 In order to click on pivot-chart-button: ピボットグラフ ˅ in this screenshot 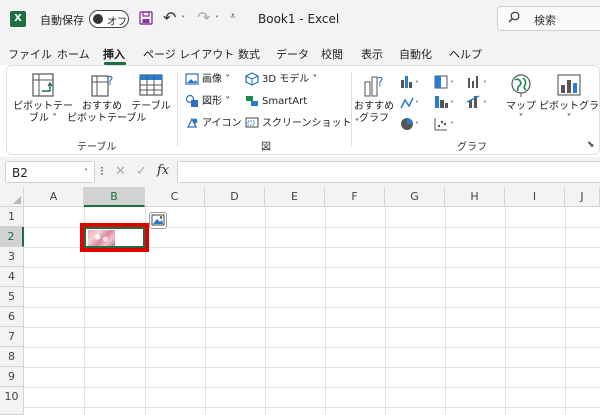, I will do `click(569, 98)`.